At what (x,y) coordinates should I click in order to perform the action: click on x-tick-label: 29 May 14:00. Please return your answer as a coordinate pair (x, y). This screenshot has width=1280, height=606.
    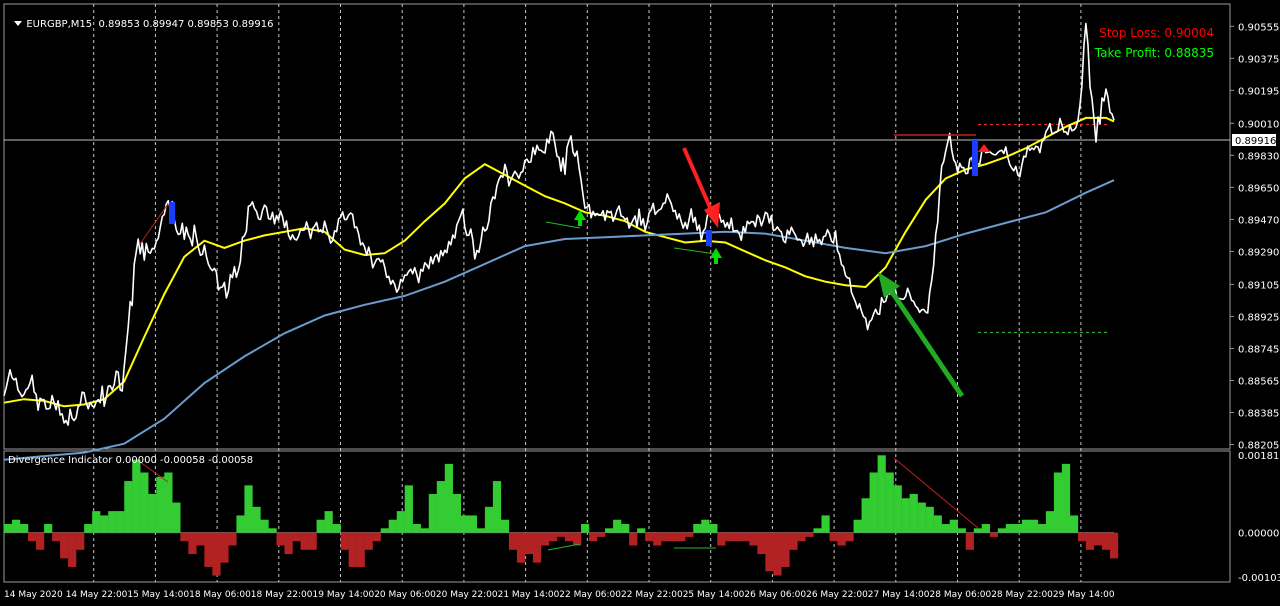
    Looking at the image, I should click on (1084, 595).